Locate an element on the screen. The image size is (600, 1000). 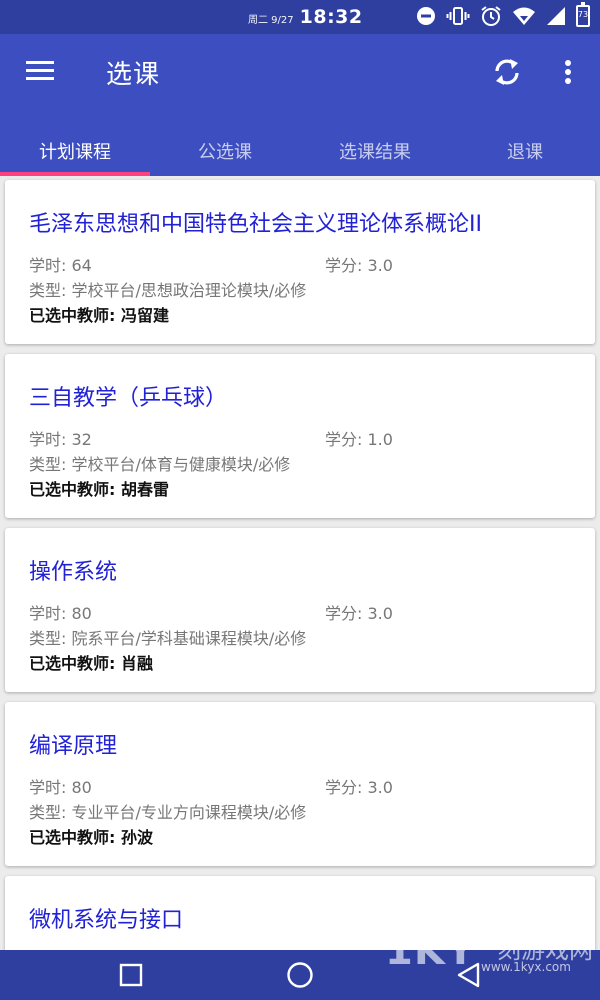
course-type: 类型: 院系平台/学科基础课程模块/必修 is located at coordinates (168, 638).